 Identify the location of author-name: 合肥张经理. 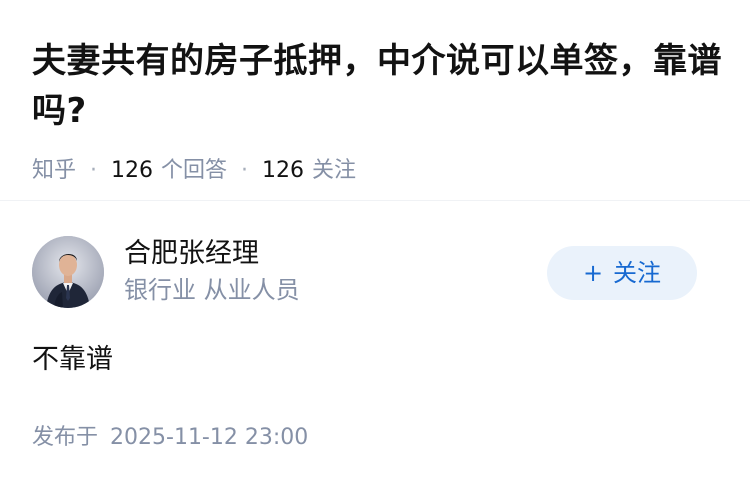
(191, 254).